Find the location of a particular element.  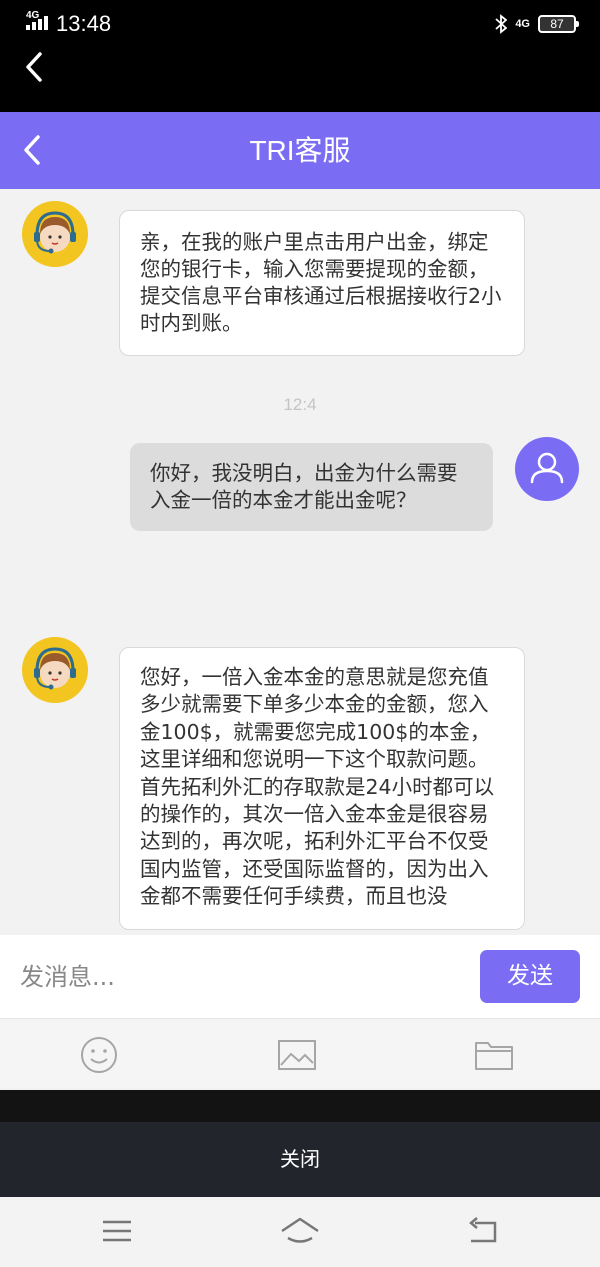

cellular-signal-icon: 4G is located at coordinates (39, 21).